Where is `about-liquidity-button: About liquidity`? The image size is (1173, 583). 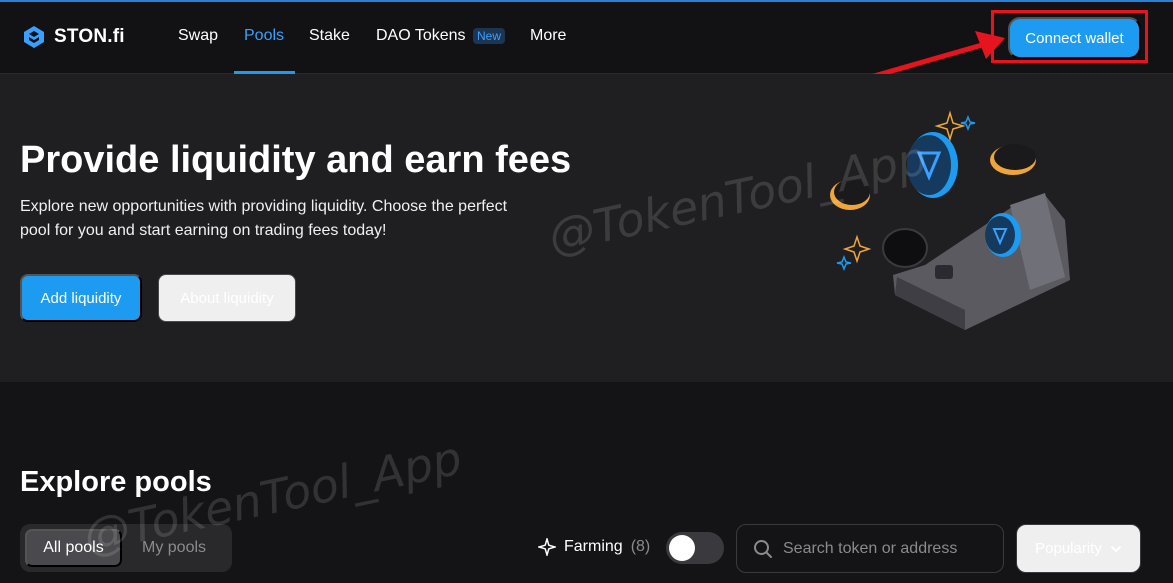 about-liquidity-button: About liquidity is located at coordinates (227, 298).